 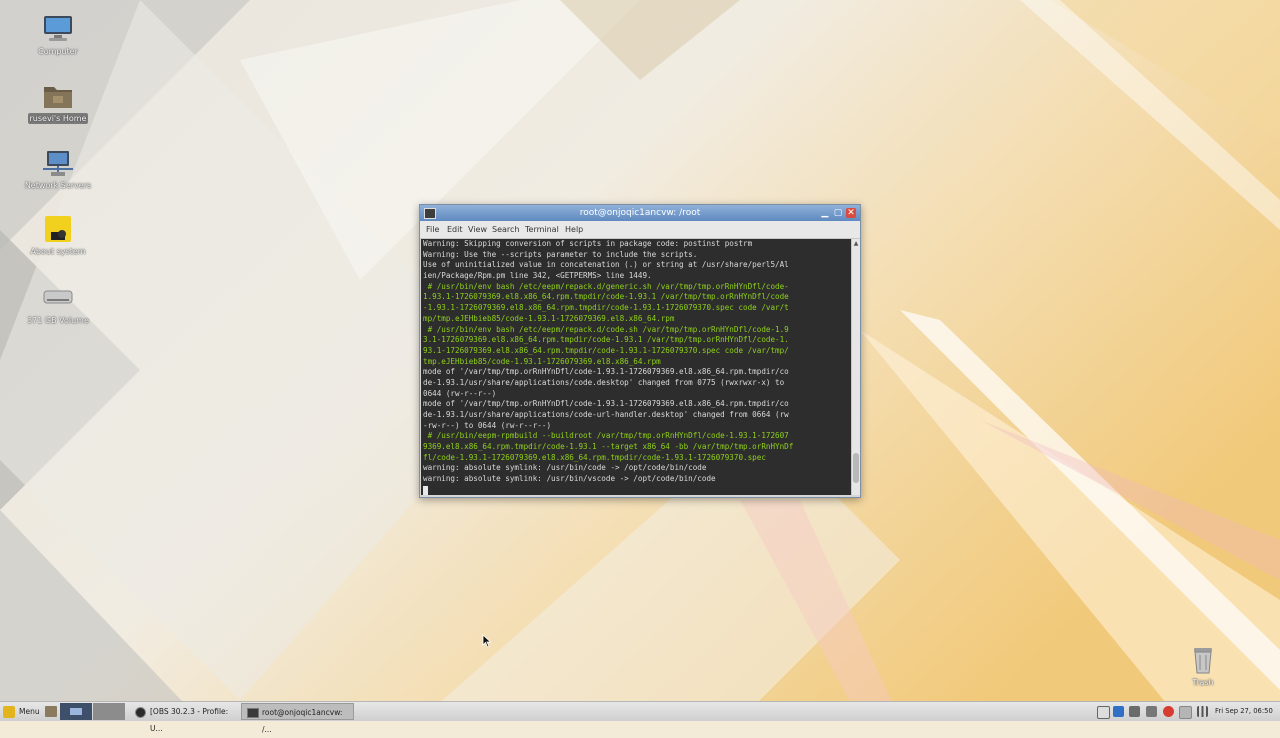 What do you see at coordinates (856, 244) in the screenshot?
I see `scroll-up-icon: ▲` at bounding box center [856, 244].